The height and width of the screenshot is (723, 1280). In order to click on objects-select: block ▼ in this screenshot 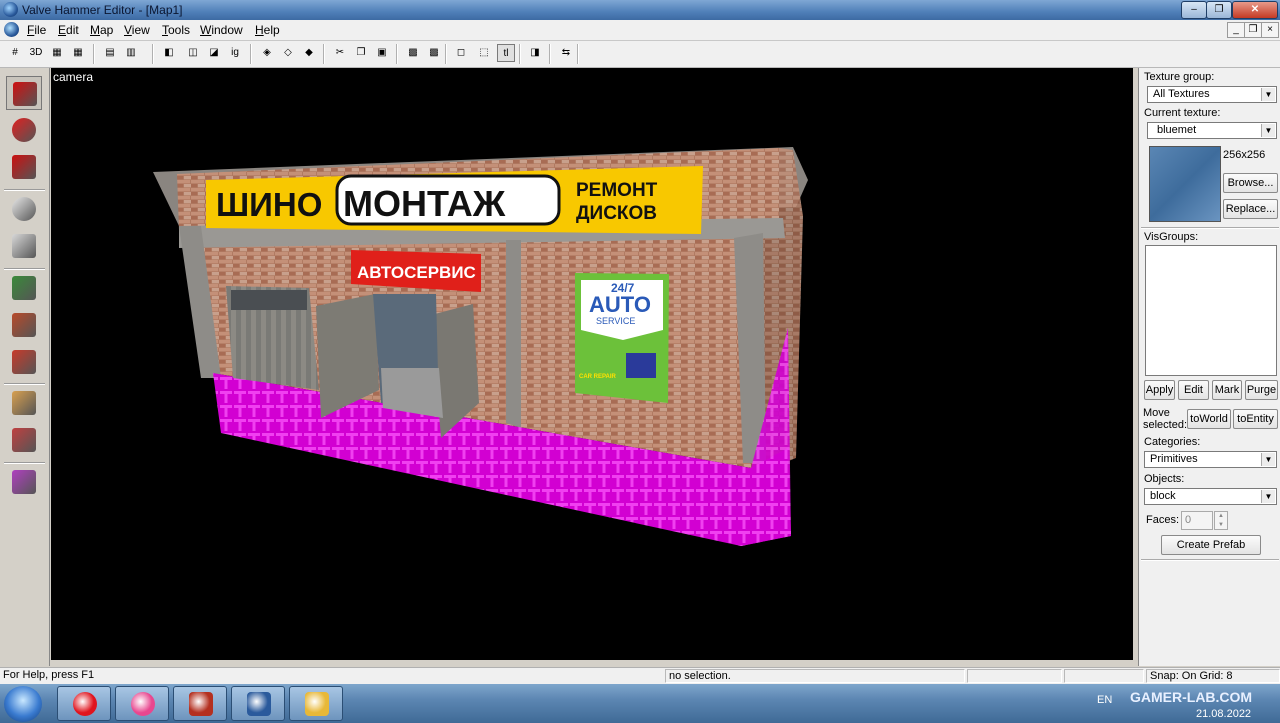, I will do `click(1210, 496)`.